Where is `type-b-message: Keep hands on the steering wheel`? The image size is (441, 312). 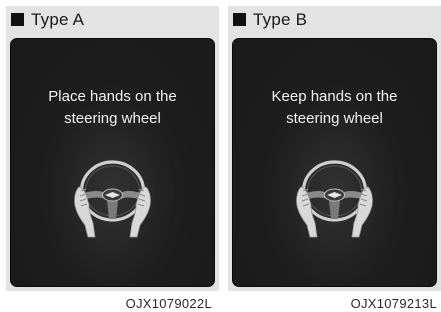
type-b-message: Keep hands on the steering wheel is located at coordinates (334, 107).